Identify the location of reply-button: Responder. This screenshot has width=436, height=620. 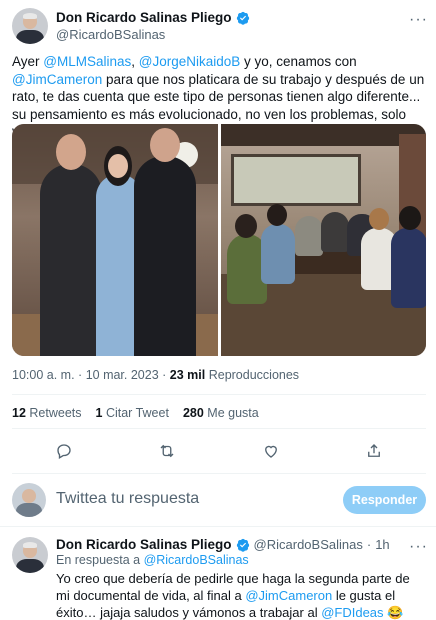
(384, 500).